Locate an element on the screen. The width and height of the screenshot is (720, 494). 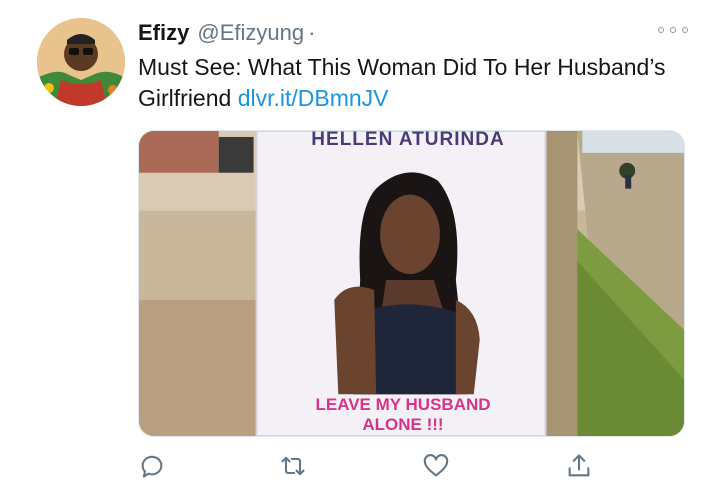
poster-caption-line1: LEAVE MY HUSBAND is located at coordinates (403, 404).